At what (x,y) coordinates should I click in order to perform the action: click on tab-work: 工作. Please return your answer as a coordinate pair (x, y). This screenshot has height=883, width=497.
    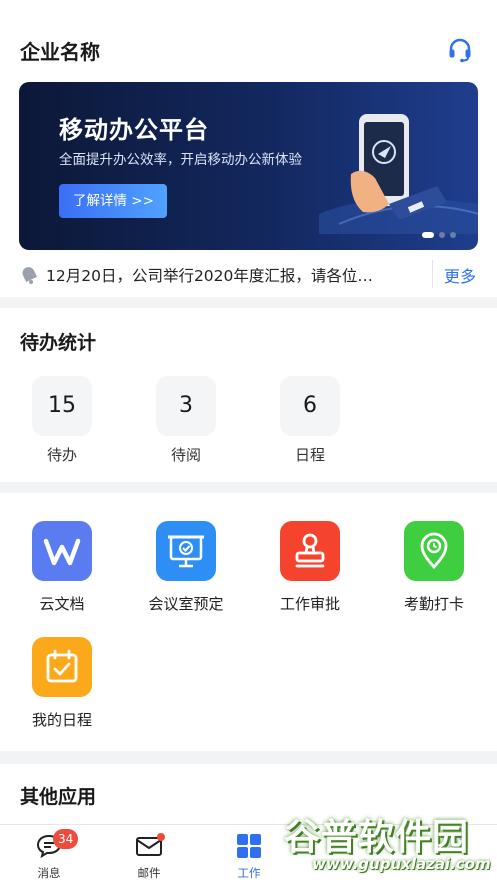
    Looking at the image, I should click on (249, 857).